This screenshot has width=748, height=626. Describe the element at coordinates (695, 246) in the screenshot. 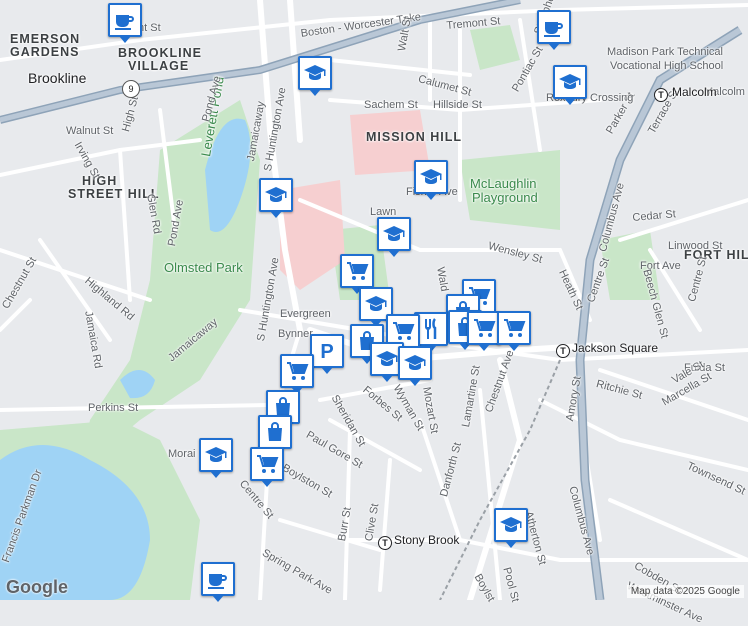

I see `map-label-street: Linwood St` at that location.